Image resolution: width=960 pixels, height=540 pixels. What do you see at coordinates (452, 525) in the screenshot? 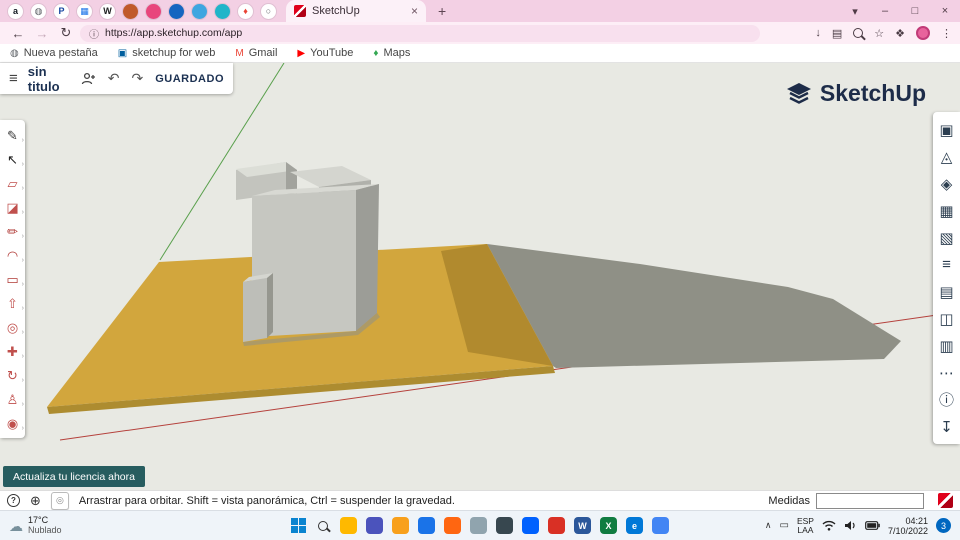
I see `taskbar-firefox` at bounding box center [452, 525].